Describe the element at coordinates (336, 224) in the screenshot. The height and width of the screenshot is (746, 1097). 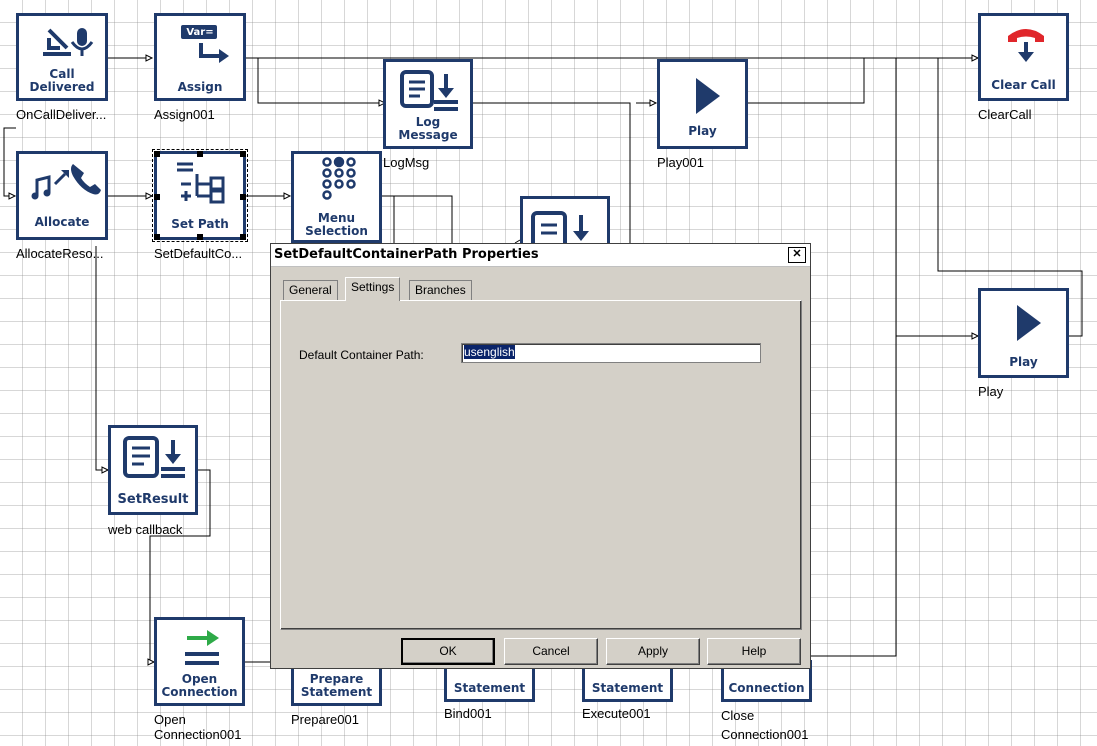
I see `node-label: Menu Selection` at that location.